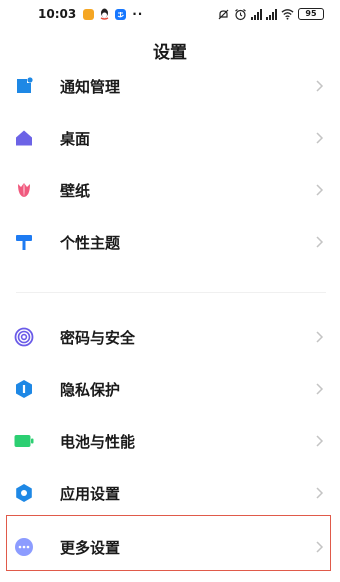 This screenshot has width=340, height=582. I want to click on battery-indicator: 95, so click(311, 14).